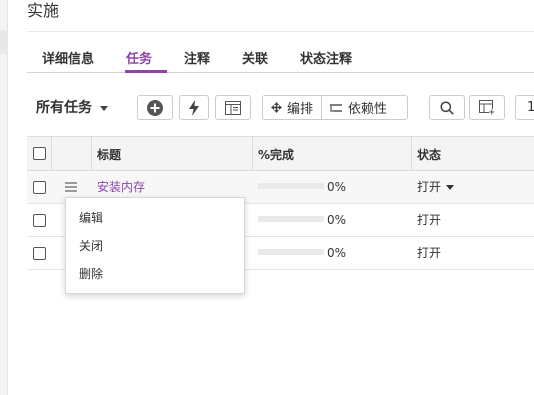  Describe the element at coordinates (255, 57) in the screenshot. I see `tab-relations: 关联` at that location.